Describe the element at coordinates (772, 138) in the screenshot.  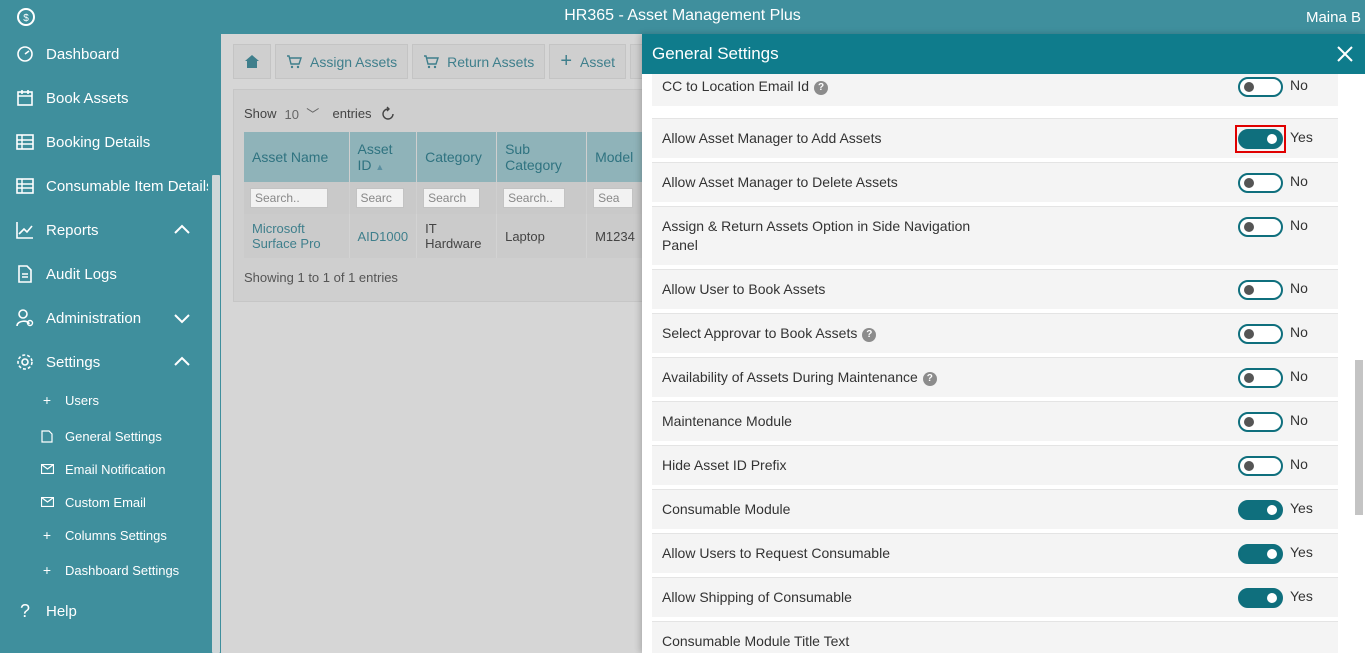
I see `setting-label-text: Allow Asset Manager to Add Assets` at that location.